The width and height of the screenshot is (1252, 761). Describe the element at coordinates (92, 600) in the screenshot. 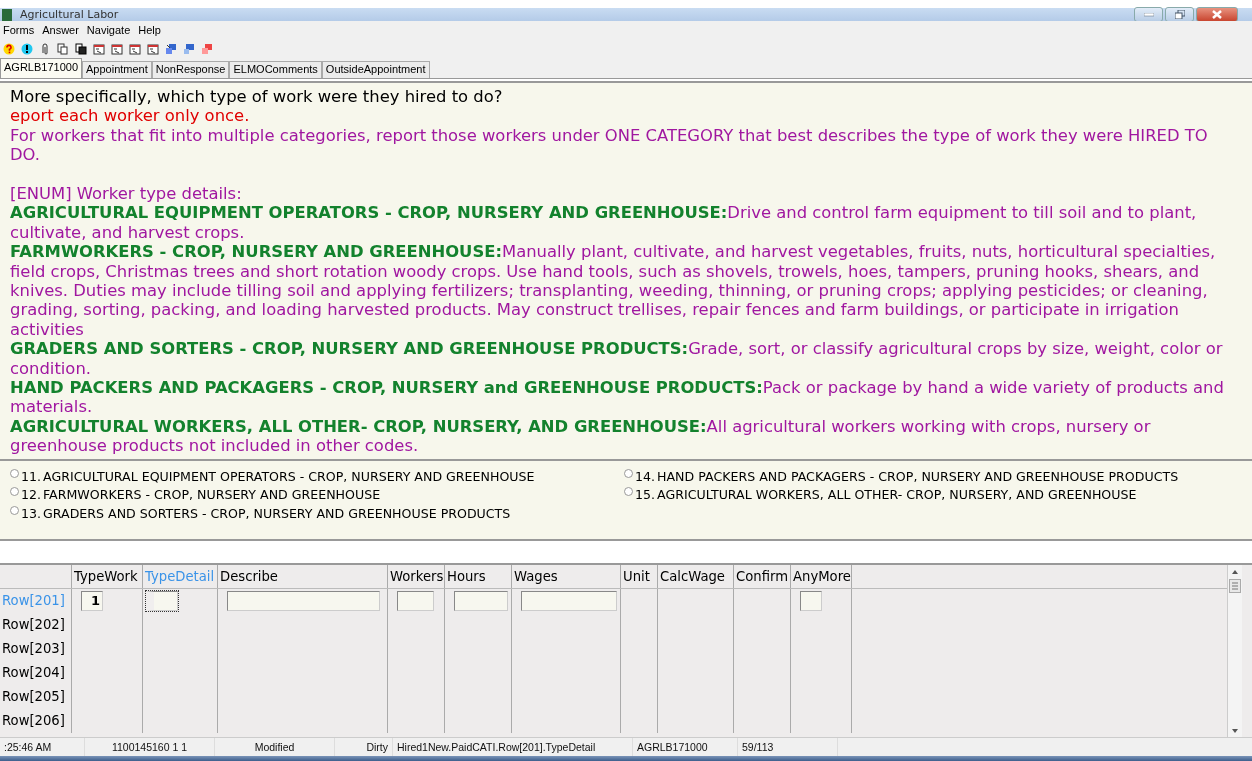

I see `input-field: 1` at that location.